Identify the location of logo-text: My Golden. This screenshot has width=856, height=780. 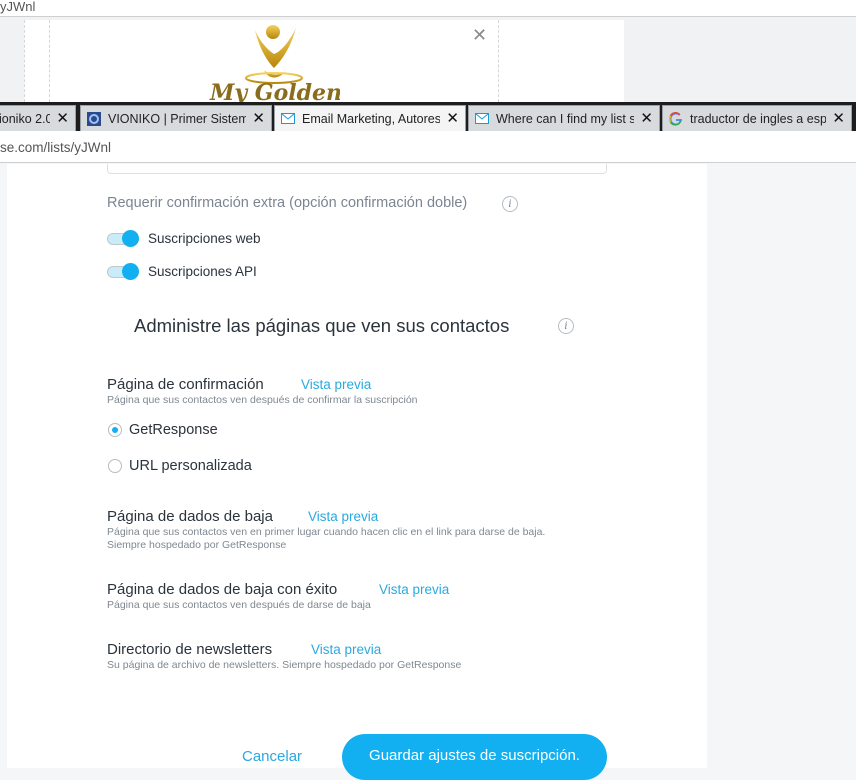
(274, 91).